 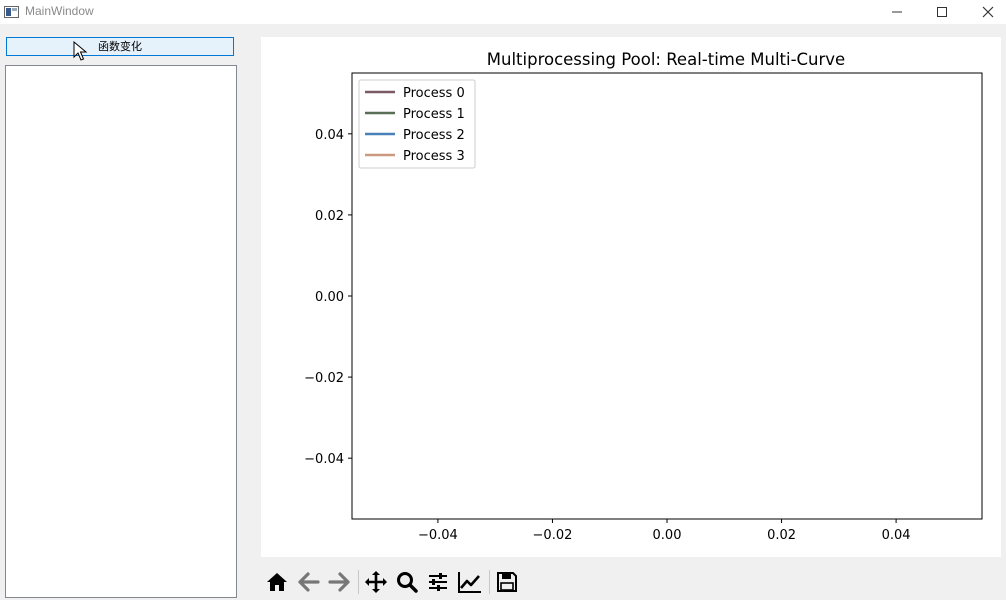 I want to click on edit-axis-icon, so click(x=469, y=582).